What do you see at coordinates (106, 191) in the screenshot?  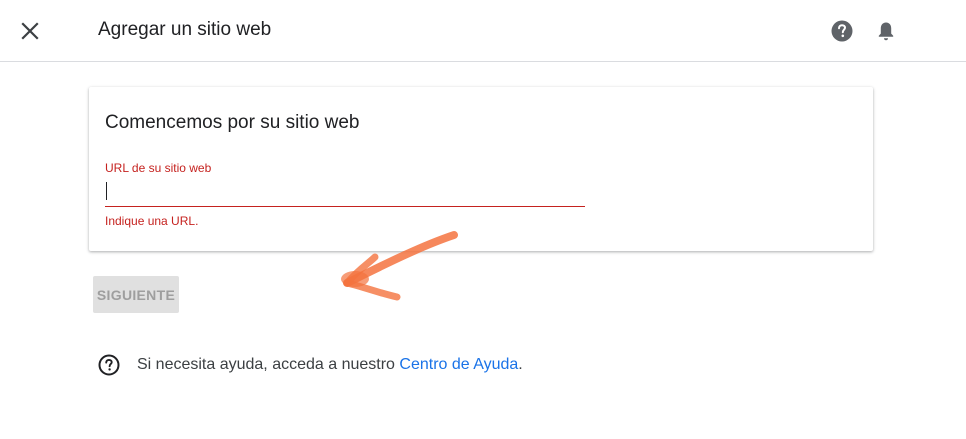 I see `text-caret` at bounding box center [106, 191].